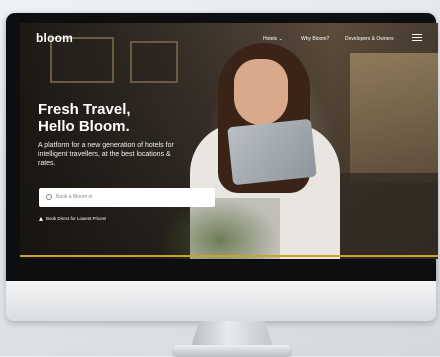 This screenshot has width=440, height=357. What do you see at coordinates (220, 228) in the screenshot?
I see `plant` at bounding box center [220, 228].